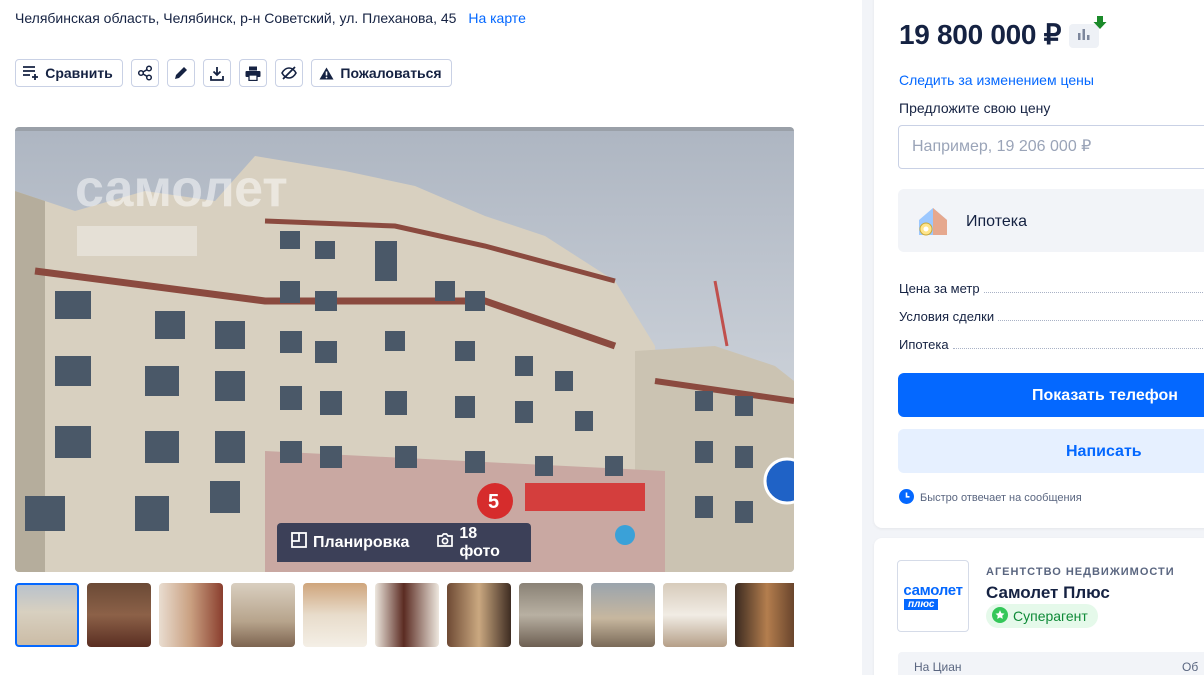 The width and height of the screenshot is (1204, 675). I want to click on camera-icon, so click(445, 542).